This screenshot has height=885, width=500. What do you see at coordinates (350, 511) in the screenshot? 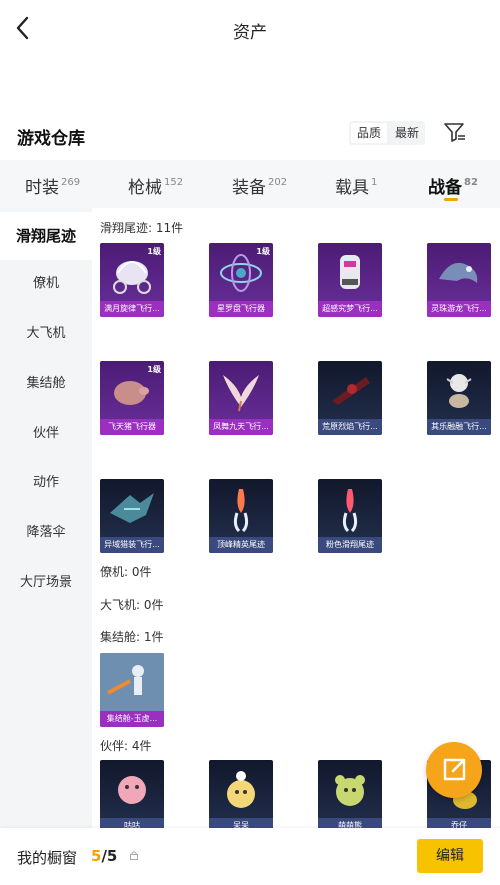
I see `pink-trail-icon` at bounding box center [350, 511].